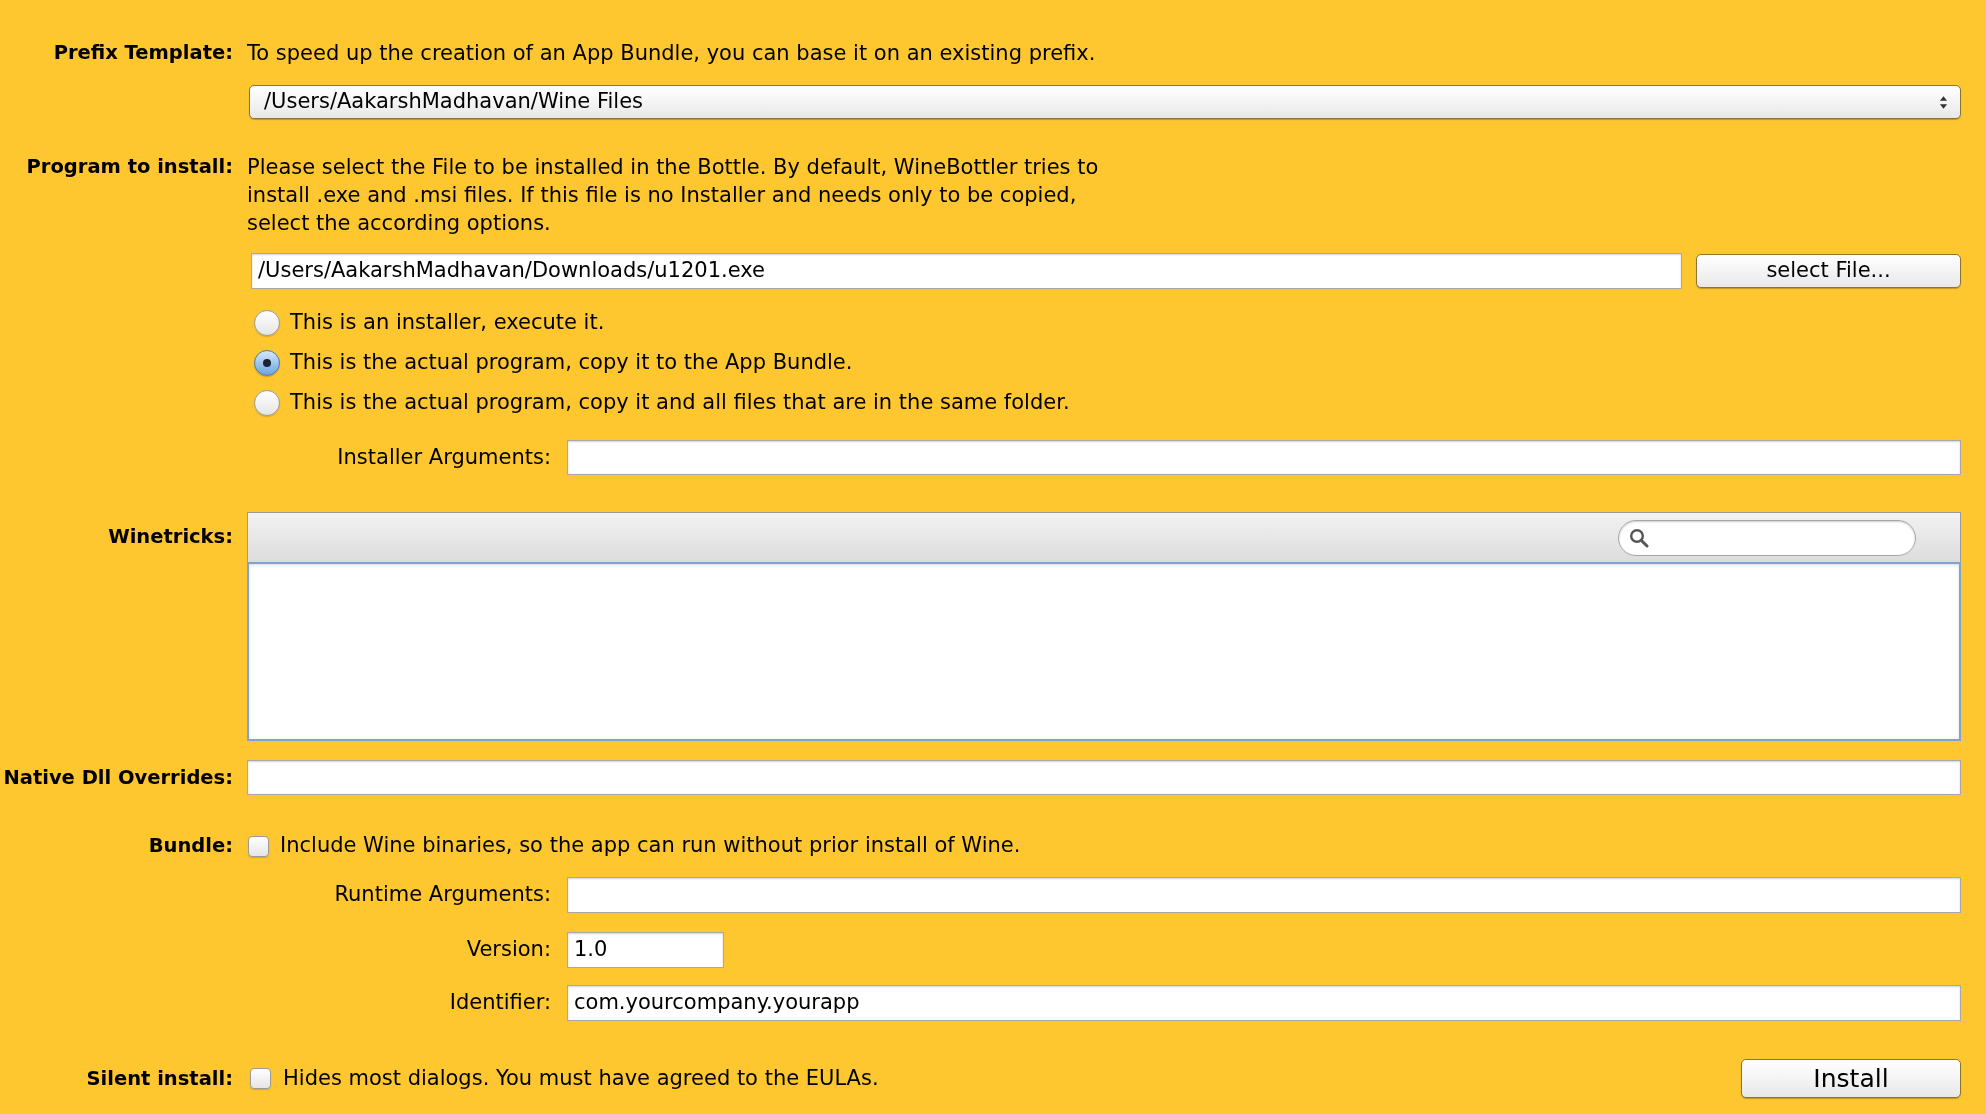 The image size is (1986, 1114). Describe the element at coordinates (170, 537) in the screenshot. I see `section-label: Winetricks:` at that location.